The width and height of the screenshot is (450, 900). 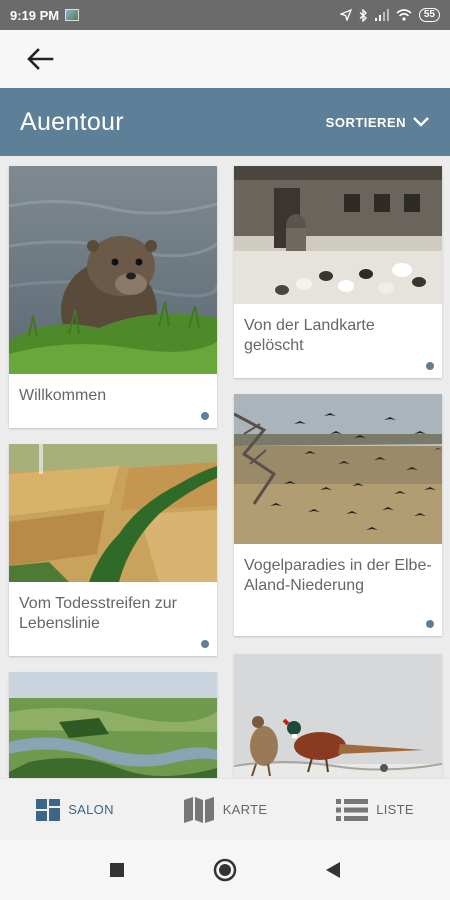 I want to click on battery-indicator: 55, so click(x=429, y=15).